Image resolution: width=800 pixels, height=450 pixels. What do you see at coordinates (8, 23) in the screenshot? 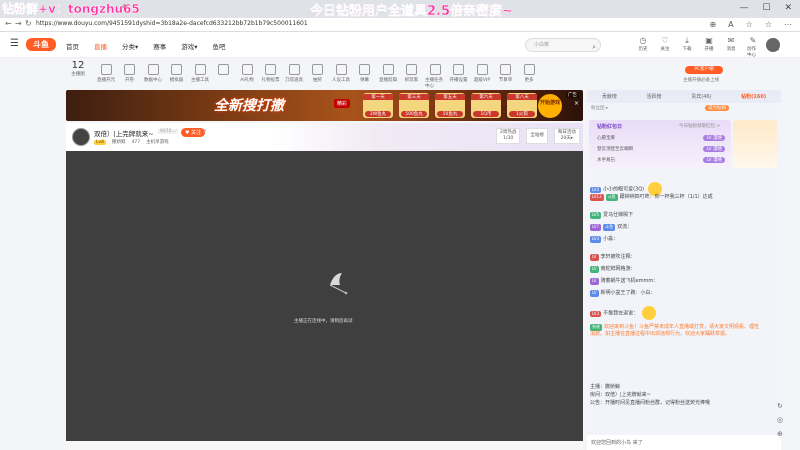
I see `back-button: ←` at bounding box center [8, 23].